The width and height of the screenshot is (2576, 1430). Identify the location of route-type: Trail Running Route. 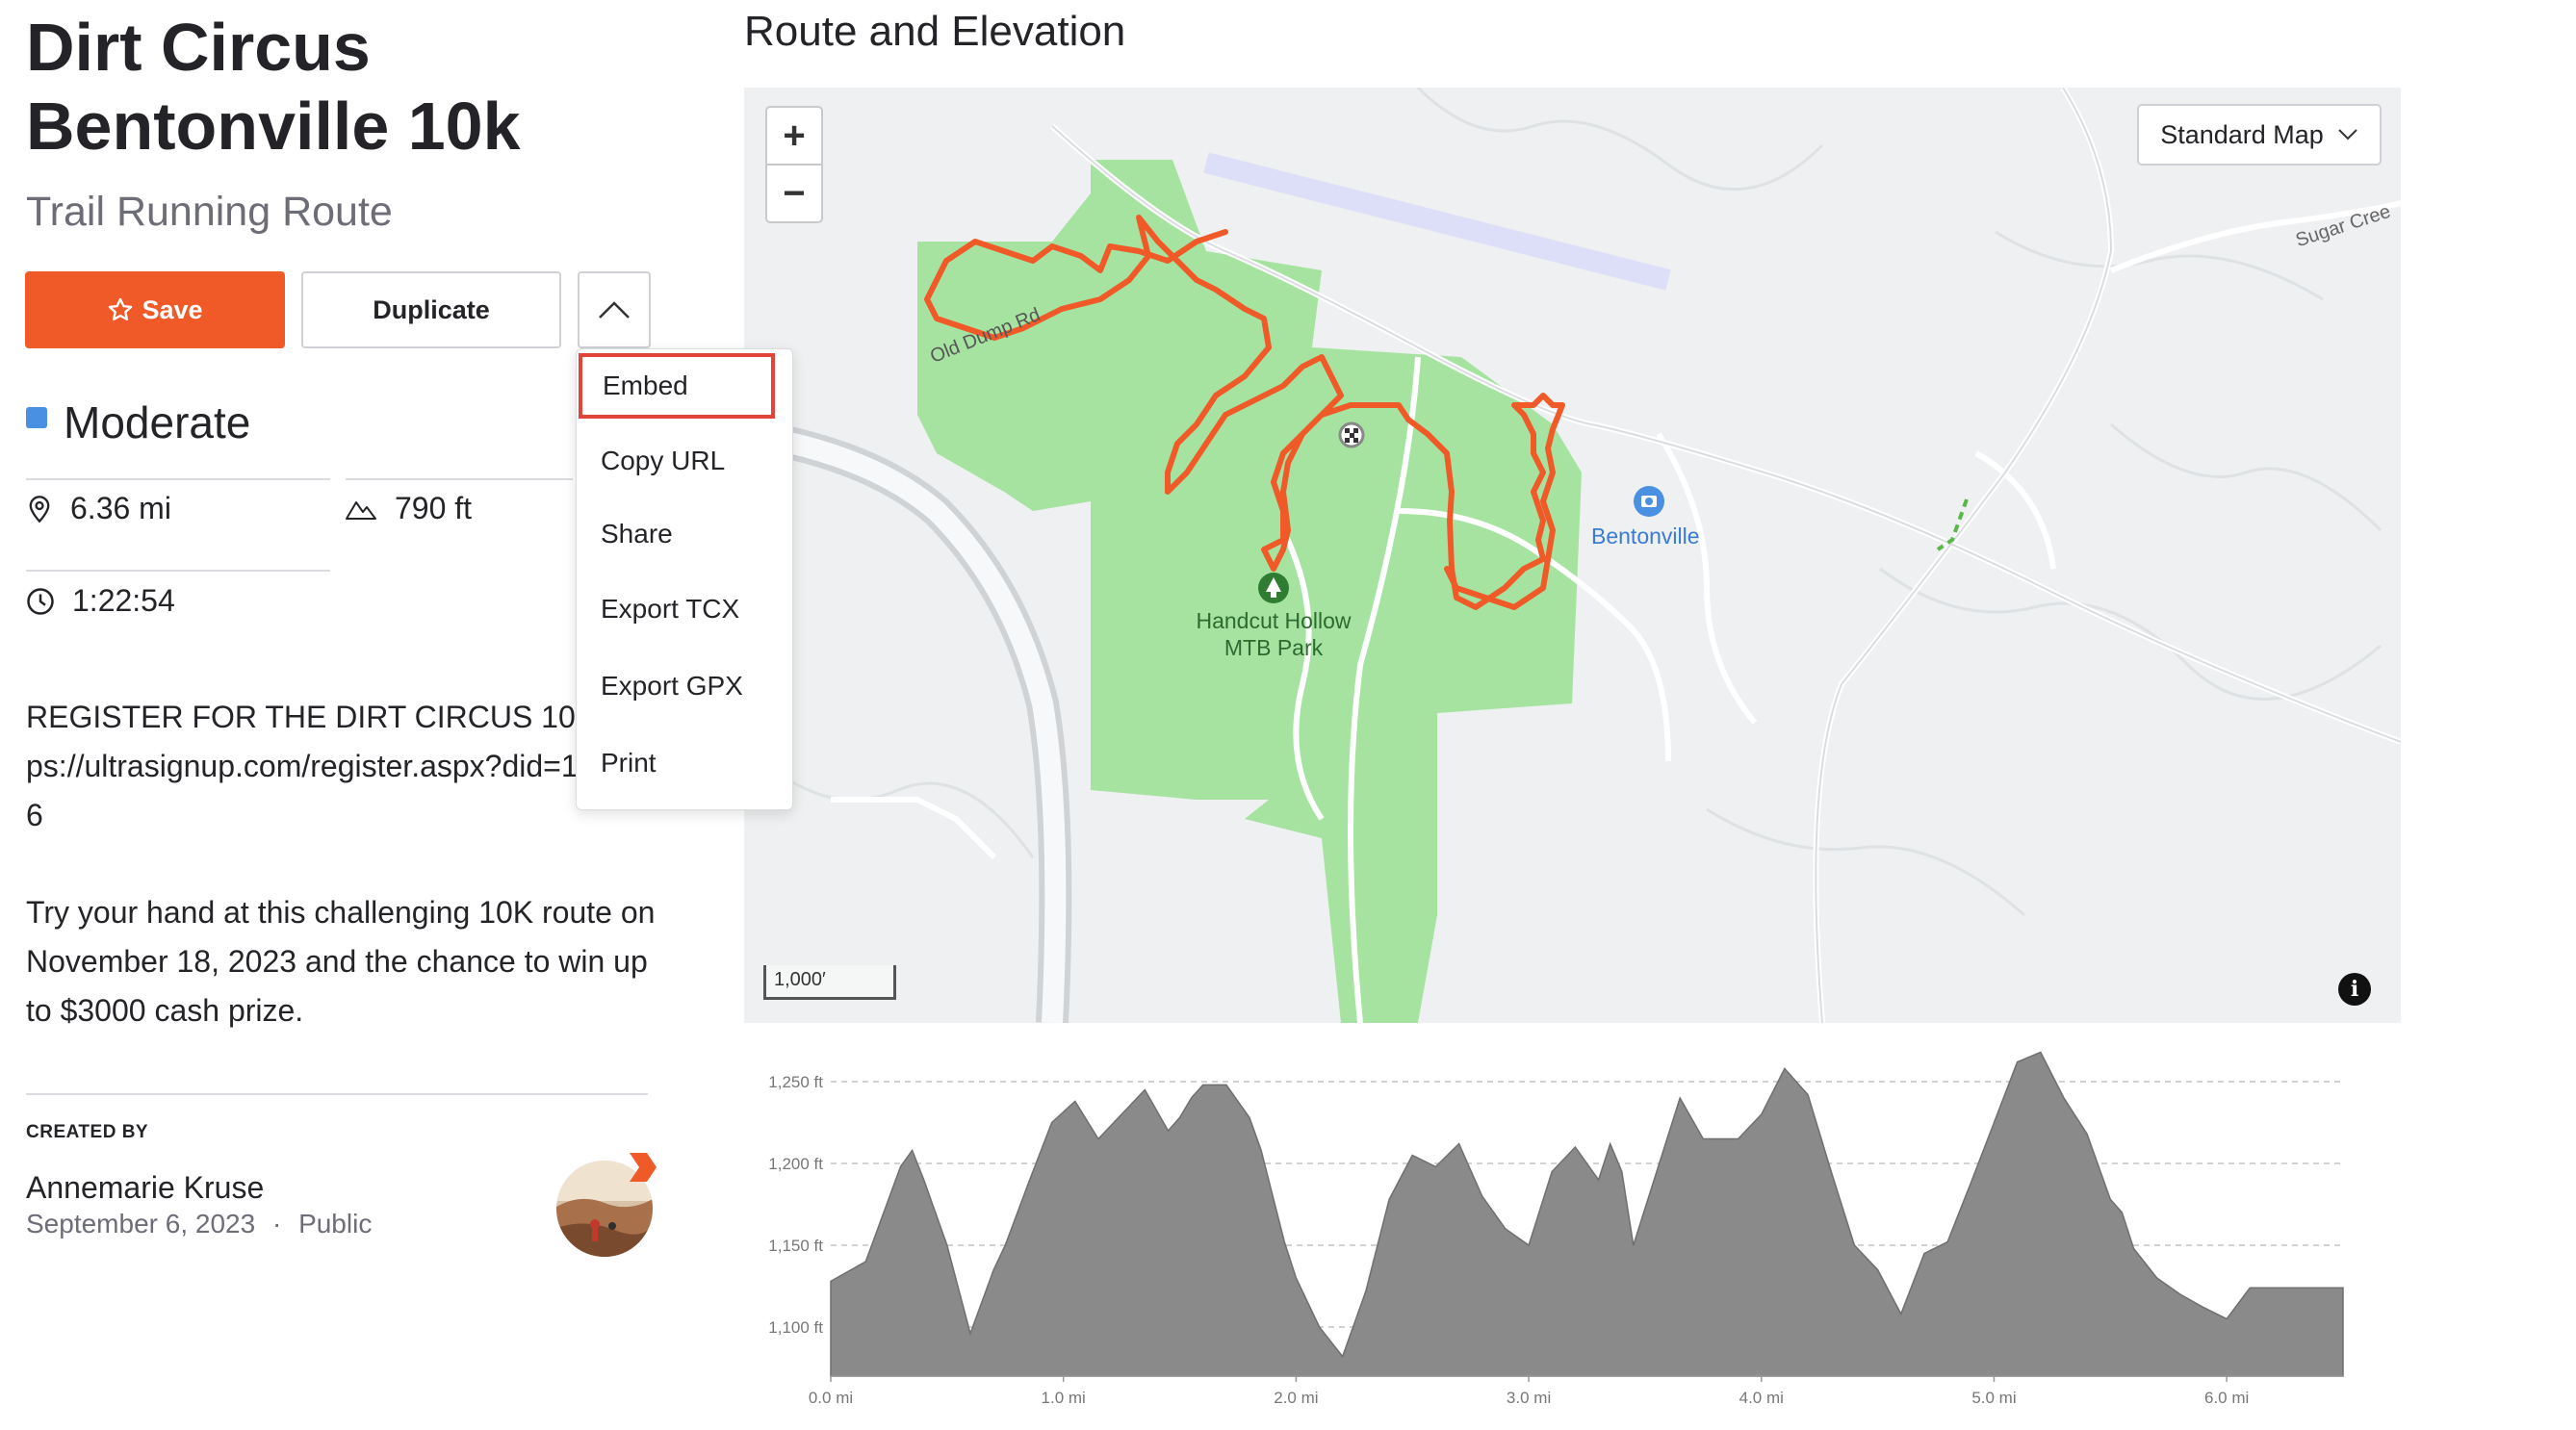
(209, 212).